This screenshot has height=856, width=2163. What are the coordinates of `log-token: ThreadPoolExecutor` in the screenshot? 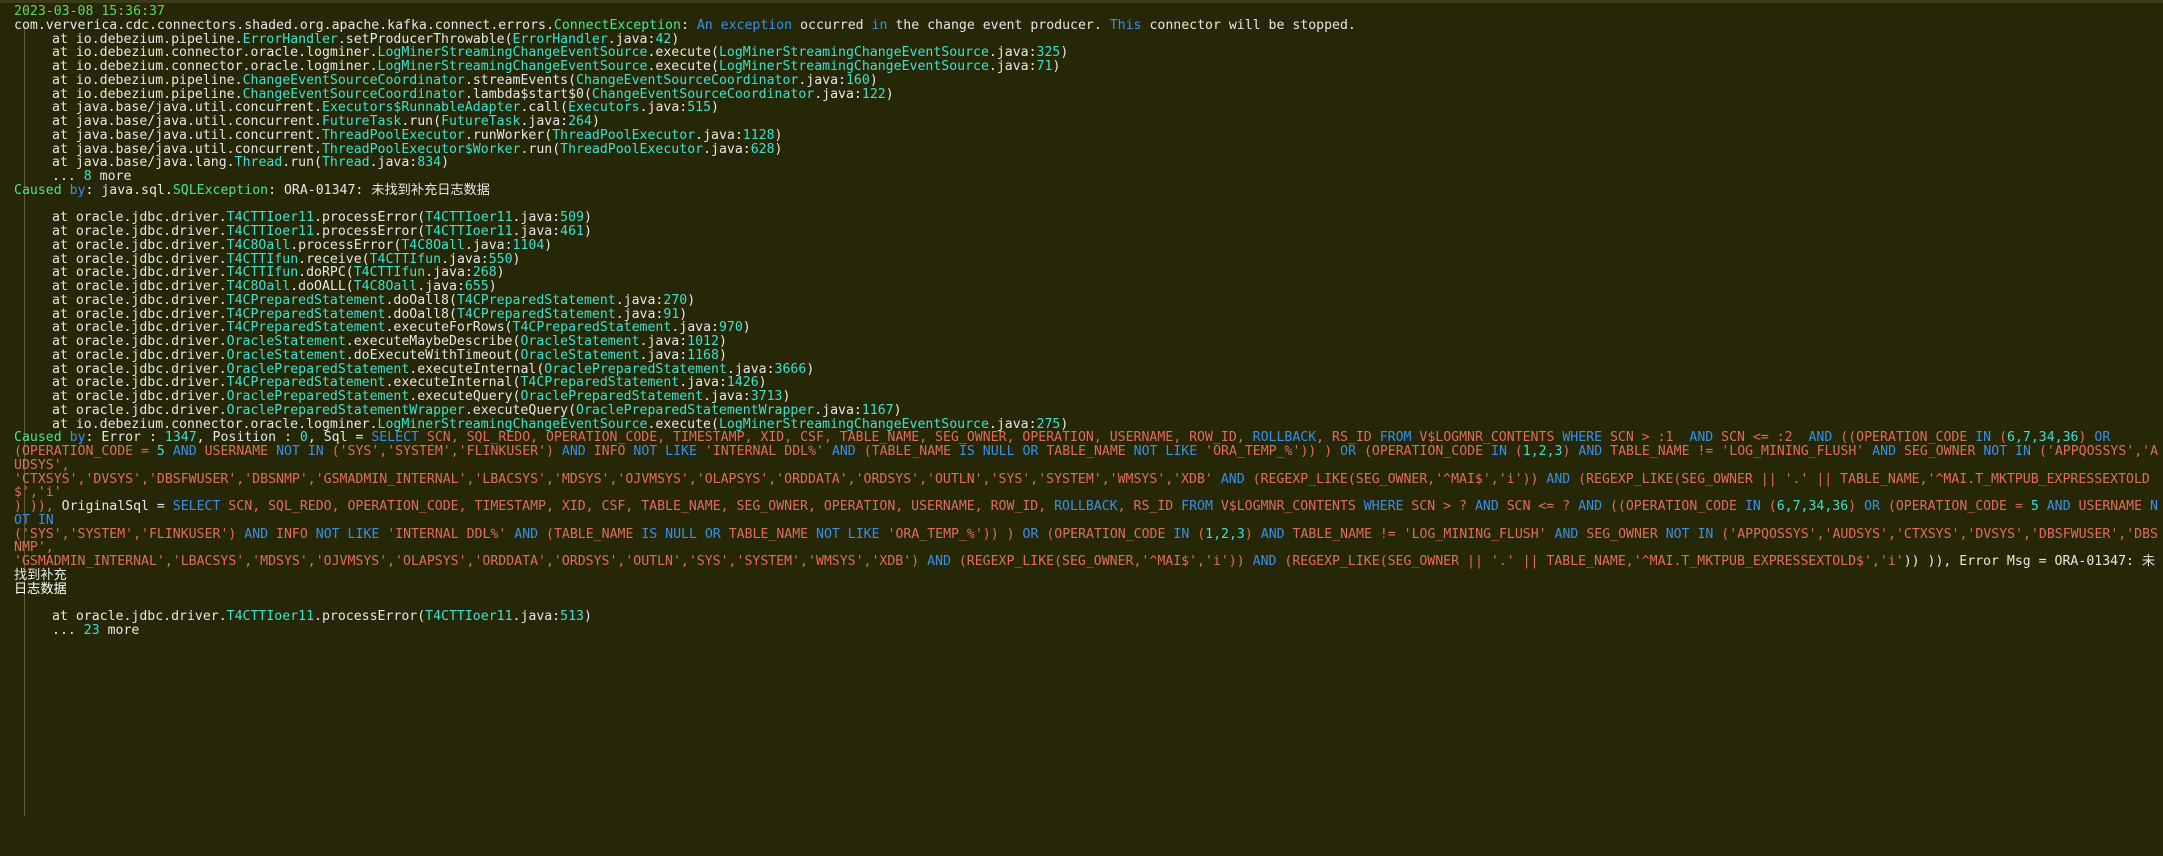 It's located at (393, 135).